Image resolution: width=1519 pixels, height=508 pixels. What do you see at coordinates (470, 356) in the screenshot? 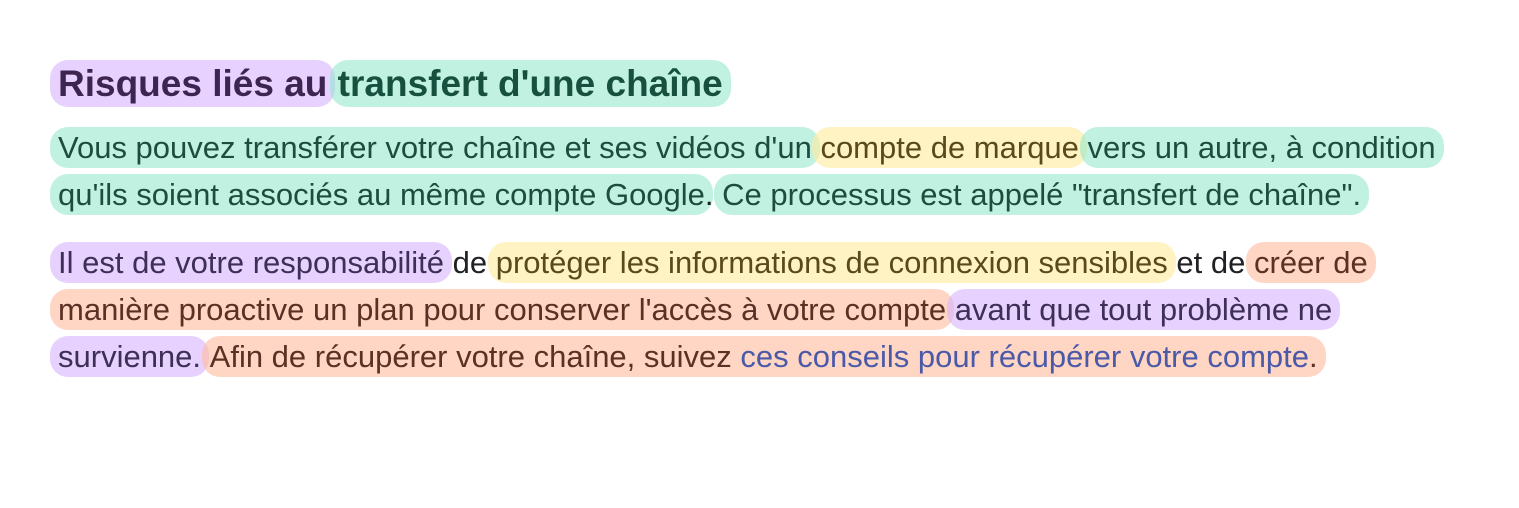
I see `recover-text: Afin de récupérer votre chaîne, suivez` at bounding box center [470, 356].